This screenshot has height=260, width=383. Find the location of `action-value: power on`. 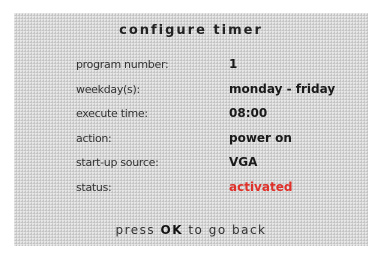

action-value: power on is located at coordinates (260, 137).